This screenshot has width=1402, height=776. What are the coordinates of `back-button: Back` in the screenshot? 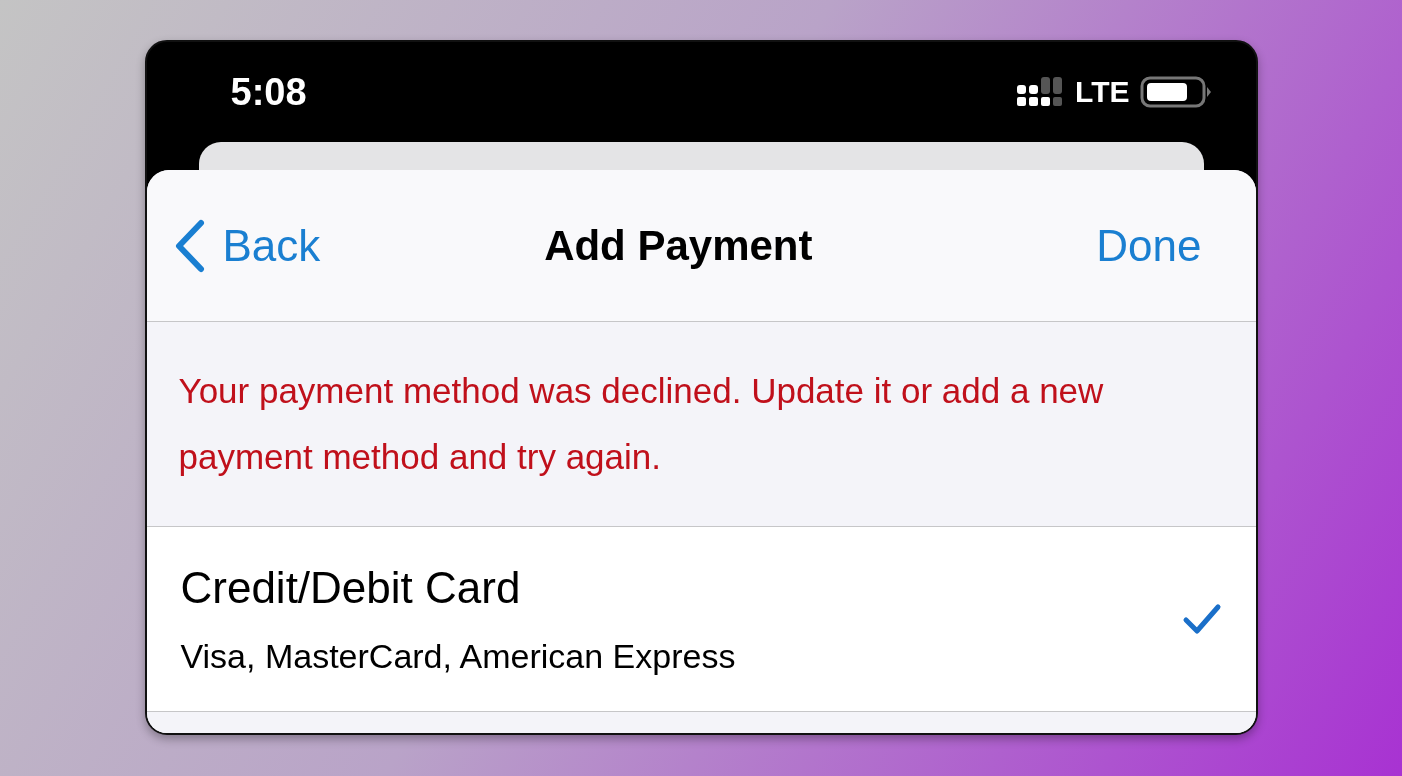 It's located at (246, 245).